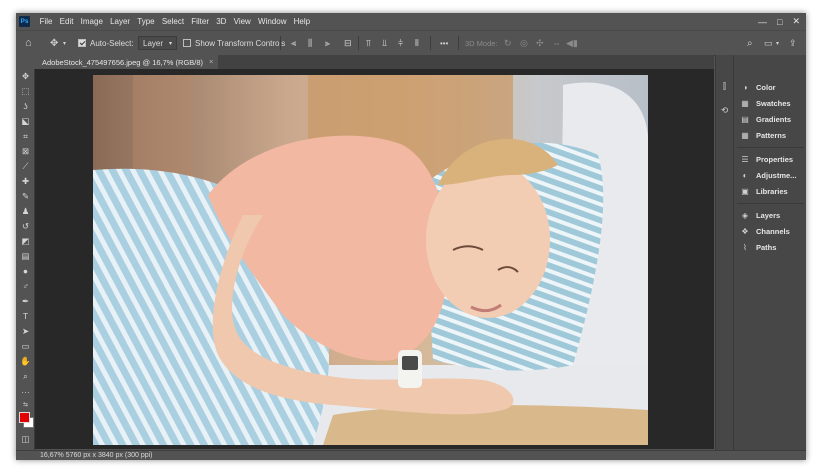 The image size is (822, 475). Describe the element at coordinates (745, 247) in the screenshot. I see `paths-icon: ⌇` at that location.